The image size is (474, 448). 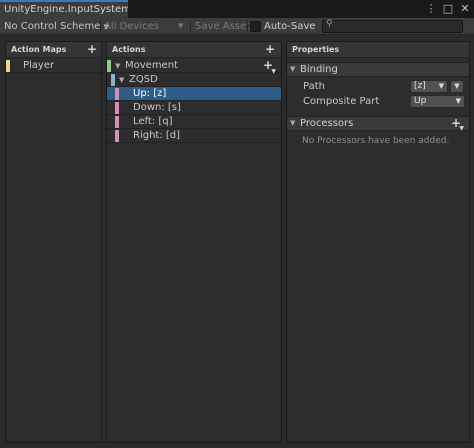 What do you see at coordinates (378, 124) in the screenshot?
I see `processors-foldout: ▼ Processors + ▼` at bounding box center [378, 124].